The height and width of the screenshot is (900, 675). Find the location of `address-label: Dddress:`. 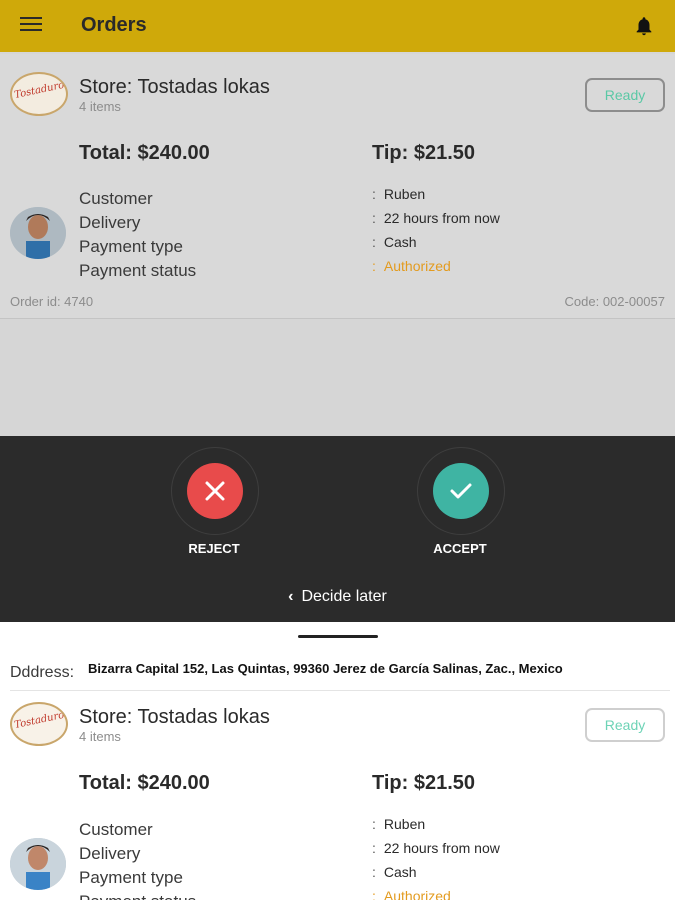

address-label: Dddress: is located at coordinates (42, 672).